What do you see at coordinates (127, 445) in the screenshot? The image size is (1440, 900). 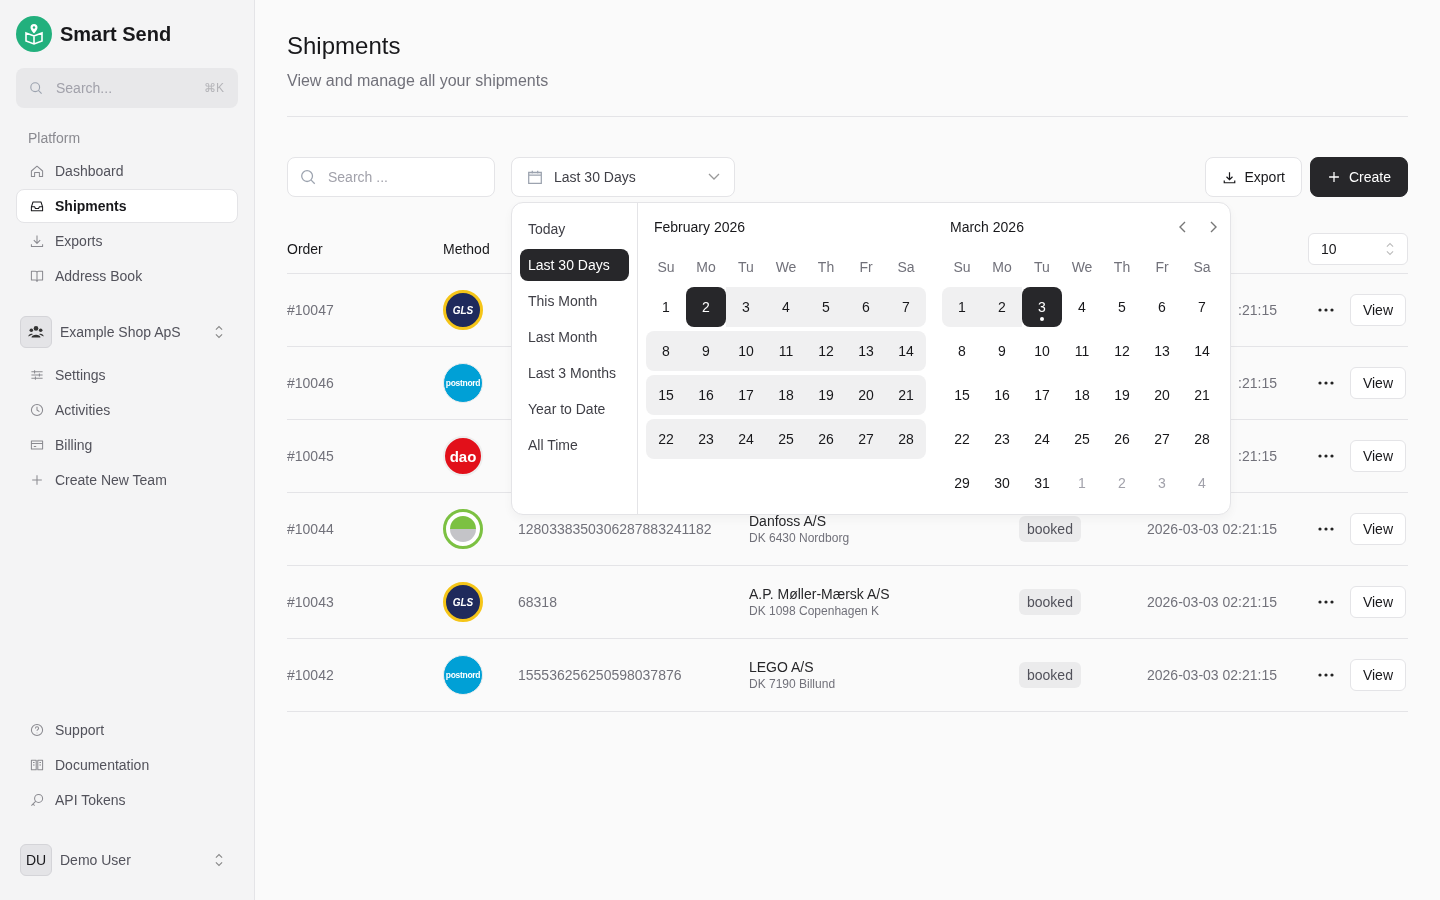 I see `nav-item: Billing` at bounding box center [127, 445].